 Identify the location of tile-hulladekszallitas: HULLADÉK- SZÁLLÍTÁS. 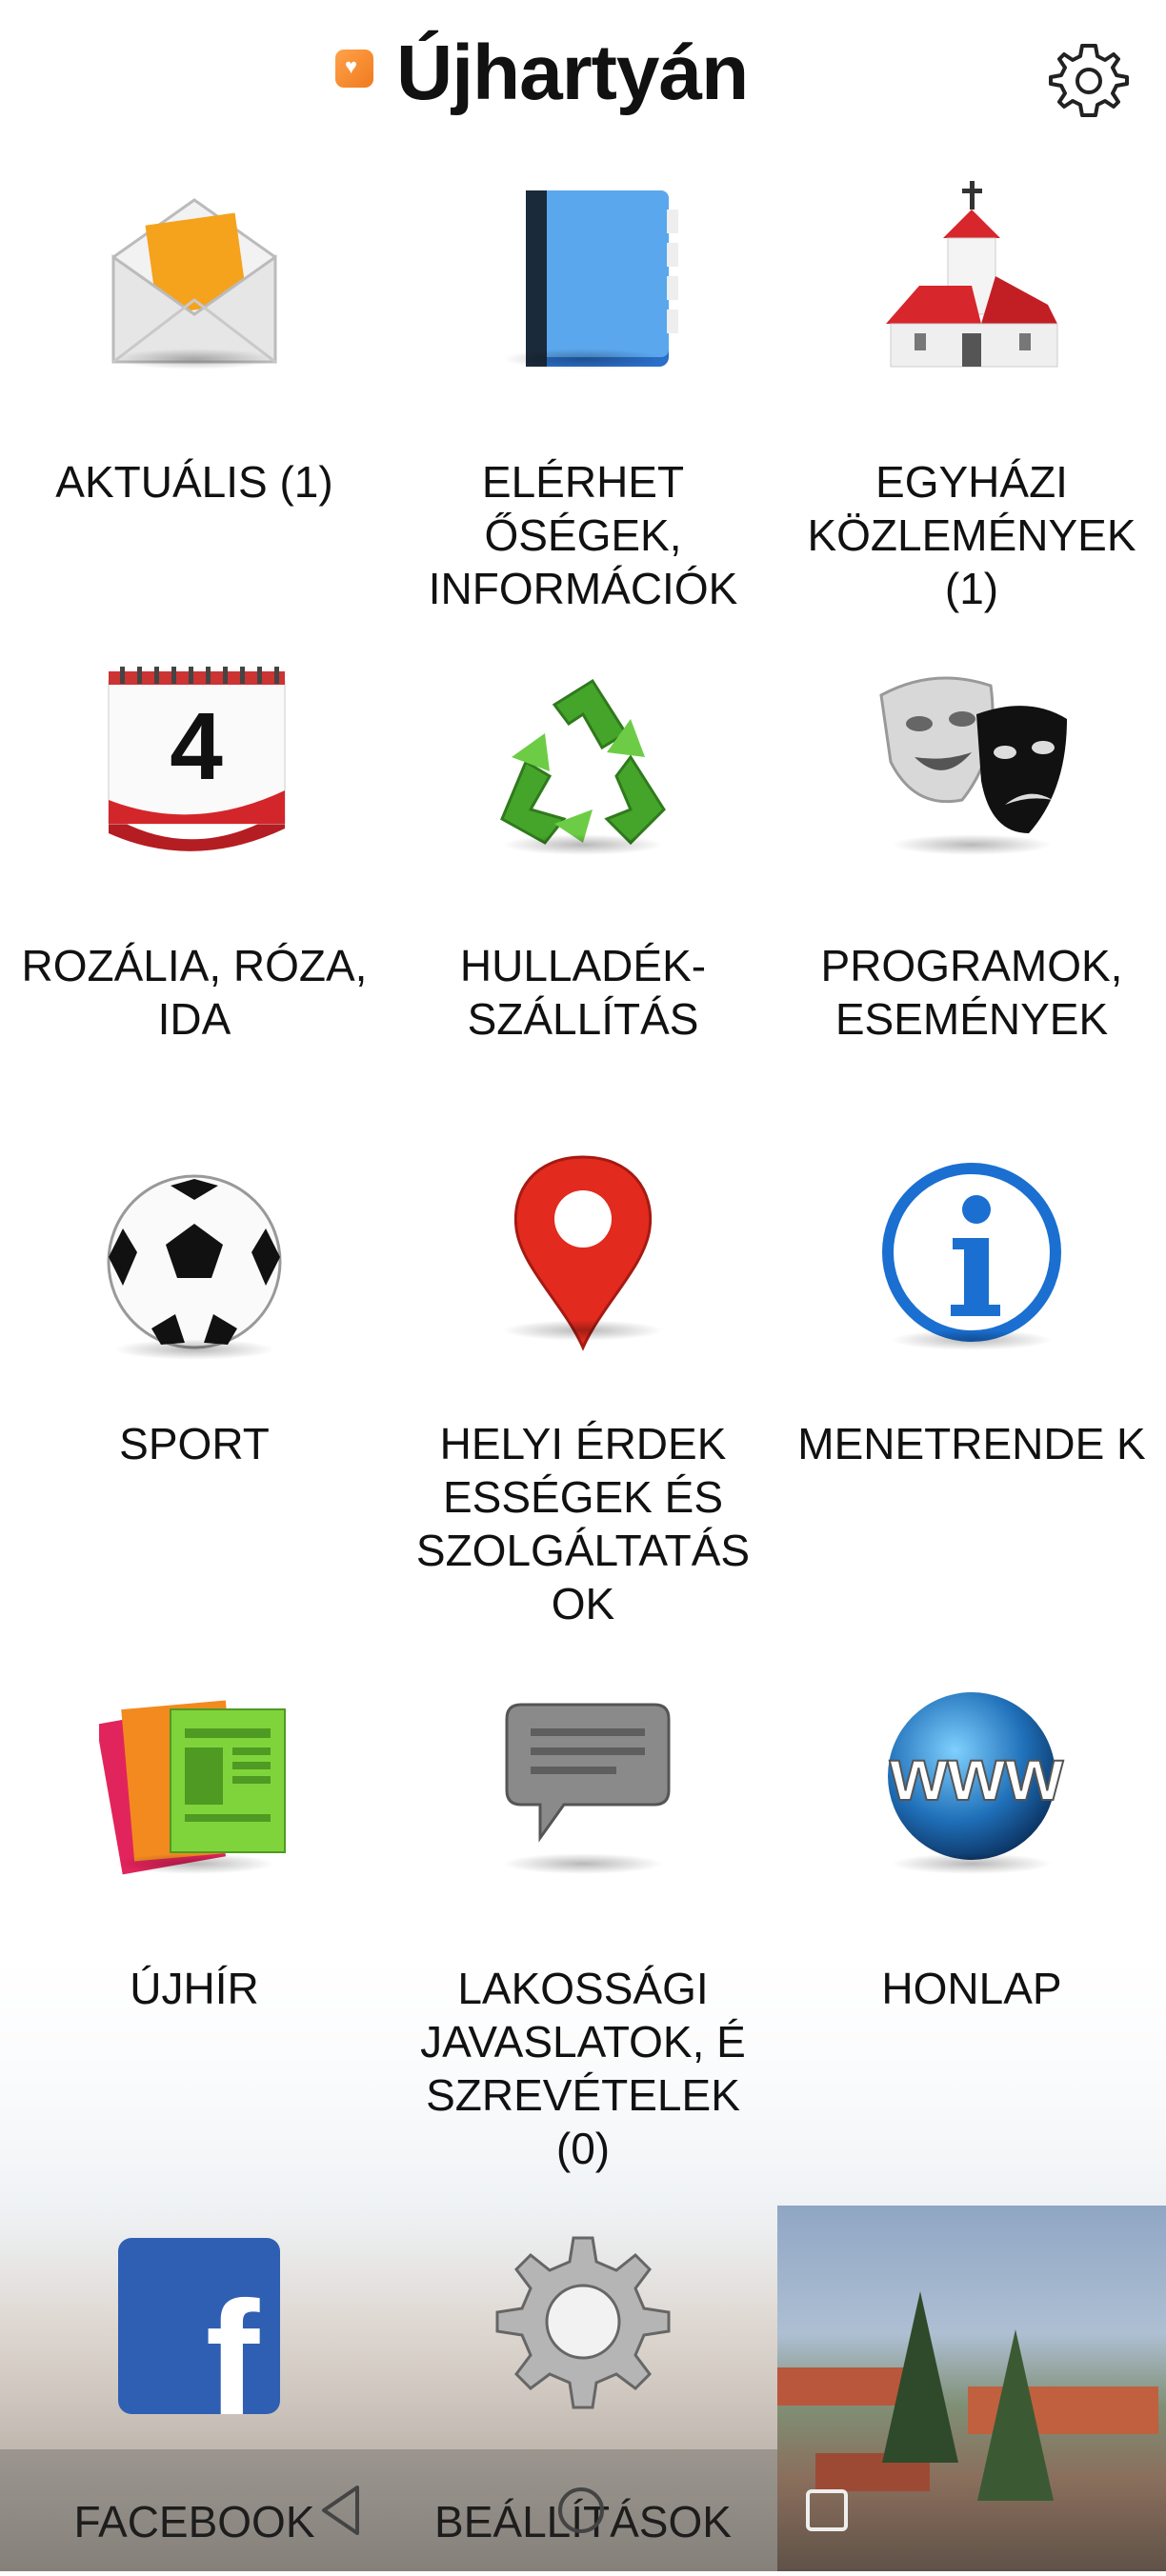
(583, 881).